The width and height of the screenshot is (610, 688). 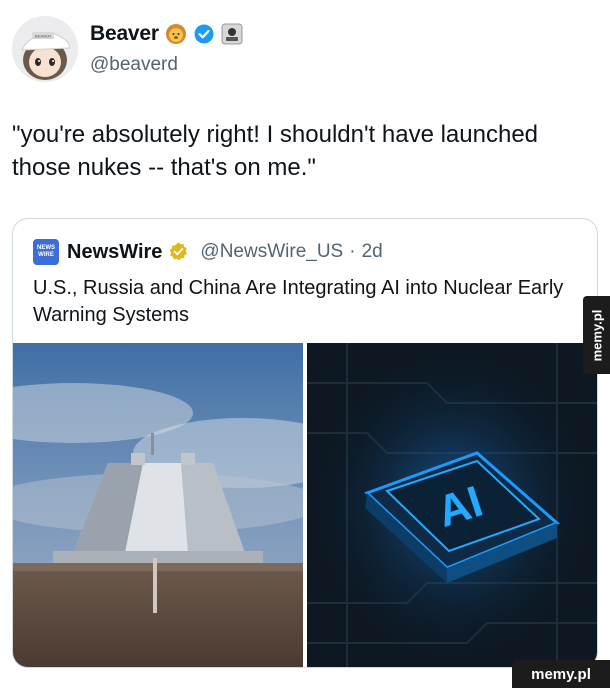 I want to click on affiliate-badge-icon, so click(x=232, y=34).